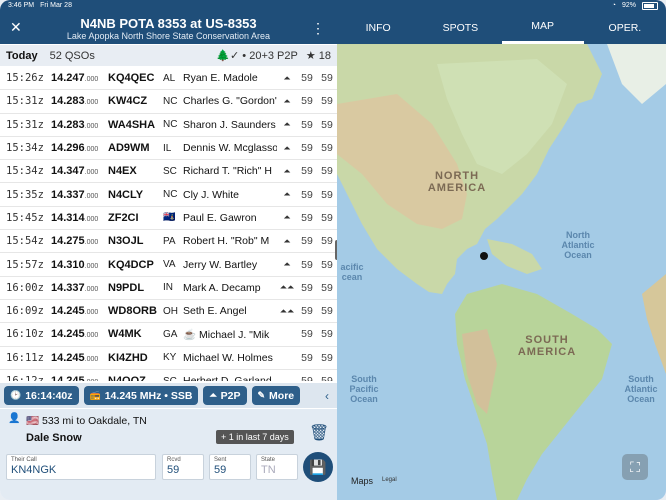 The width and height of the screenshot is (666, 500). Describe the element at coordinates (227, 378) in the screenshot. I see `qso-name: Herbert D. Garland` at that location.